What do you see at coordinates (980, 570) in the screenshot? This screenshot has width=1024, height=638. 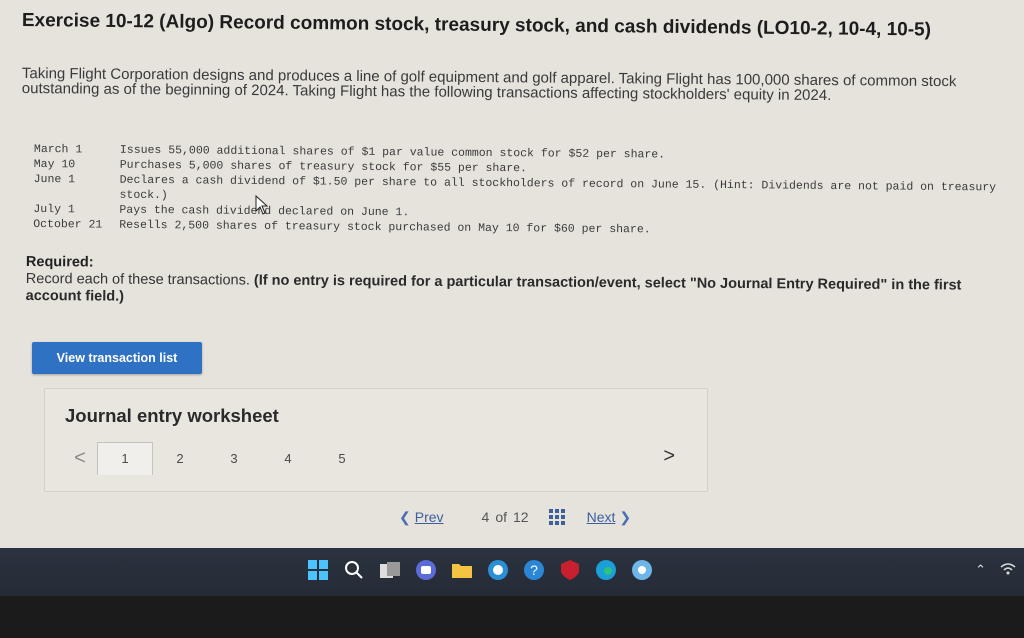 I see `tray-chevron-icon: ⌃` at bounding box center [980, 570].